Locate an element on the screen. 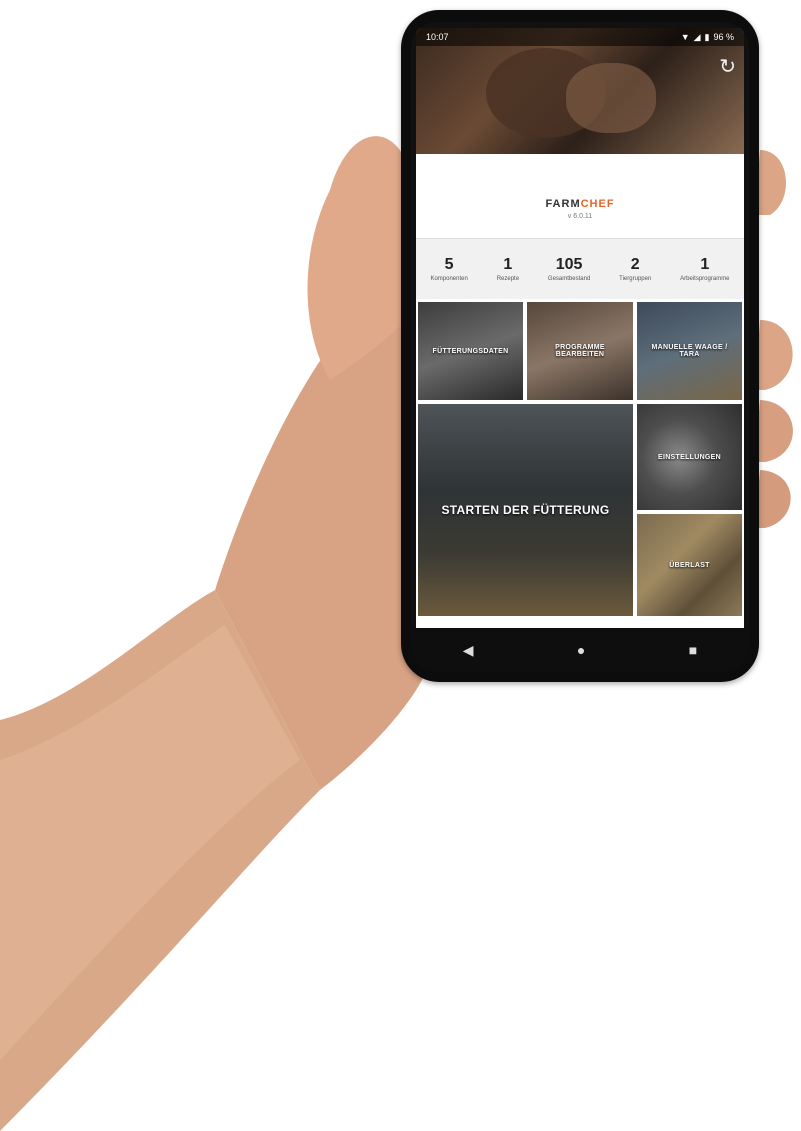 Image resolution: width=801 pixels, height=1131 pixels. stat-total-stock: 105 Gesamtbestand is located at coordinates (569, 269).